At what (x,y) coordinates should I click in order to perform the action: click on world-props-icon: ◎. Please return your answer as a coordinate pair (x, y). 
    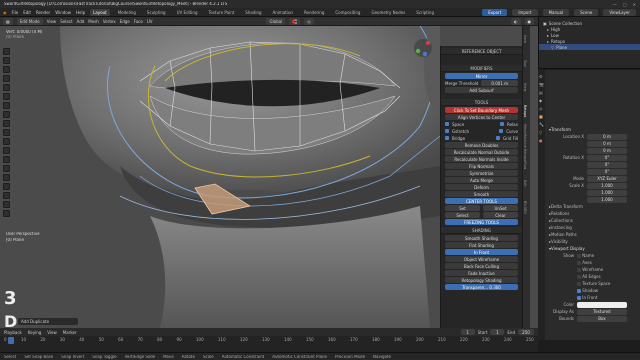
    Looking at the image, I should click on (541, 108).